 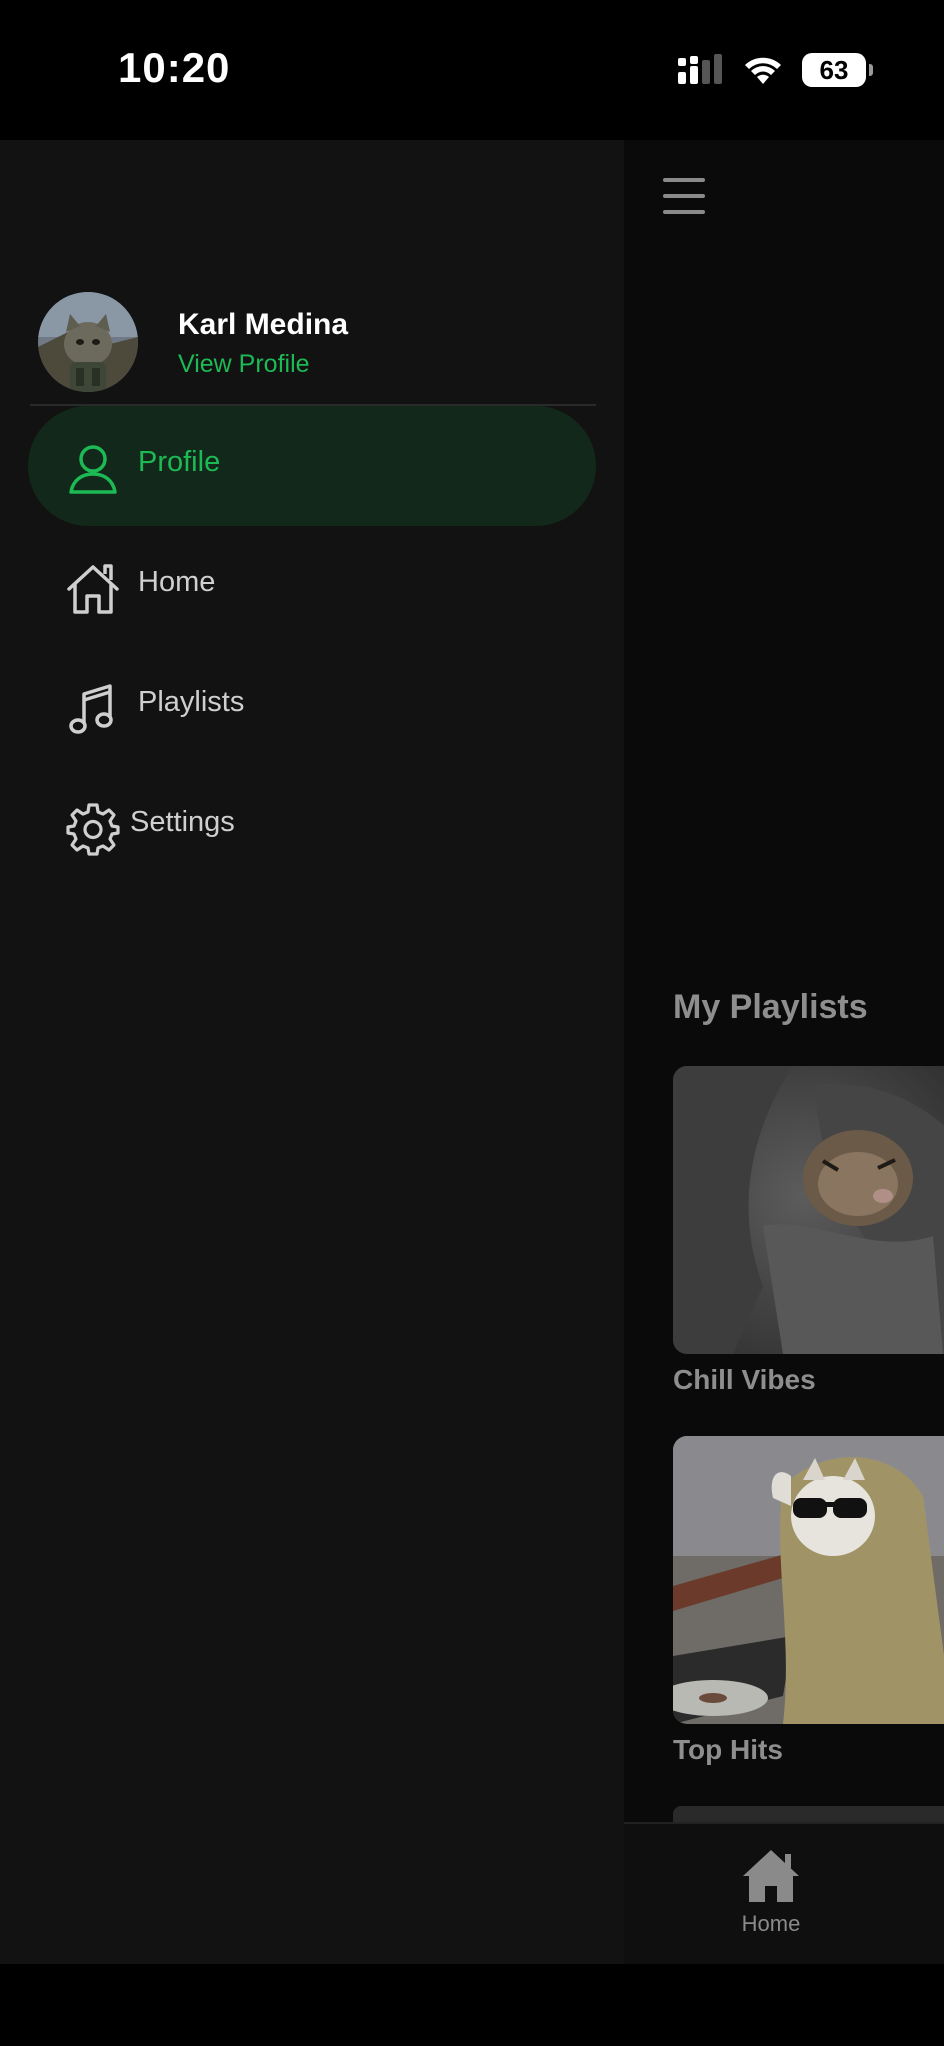 I want to click on section-title: My Playlists, so click(x=770, y=1007).